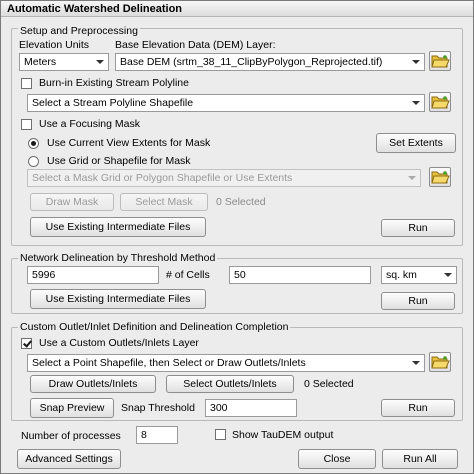 Image resolution: width=474 pixels, height=474 pixels. I want to click on outlets-selected-count: 0 Selected, so click(329, 384).